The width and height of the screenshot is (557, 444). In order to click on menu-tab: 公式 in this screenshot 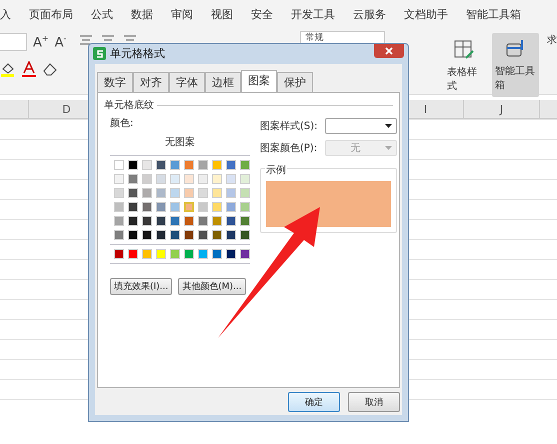, I will do `click(102, 14)`.